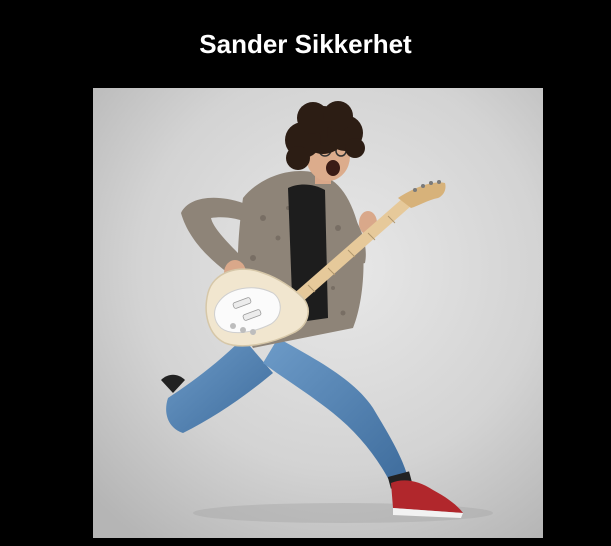 The image size is (611, 546). What do you see at coordinates (305, 44) in the screenshot?
I see `page-title: Sander Sikkerhet` at bounding box center [305, 44].